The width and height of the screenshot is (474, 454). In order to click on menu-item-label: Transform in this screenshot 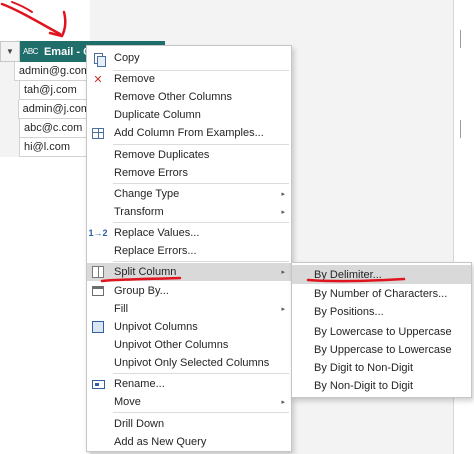, I will do `click(139, 212)`.